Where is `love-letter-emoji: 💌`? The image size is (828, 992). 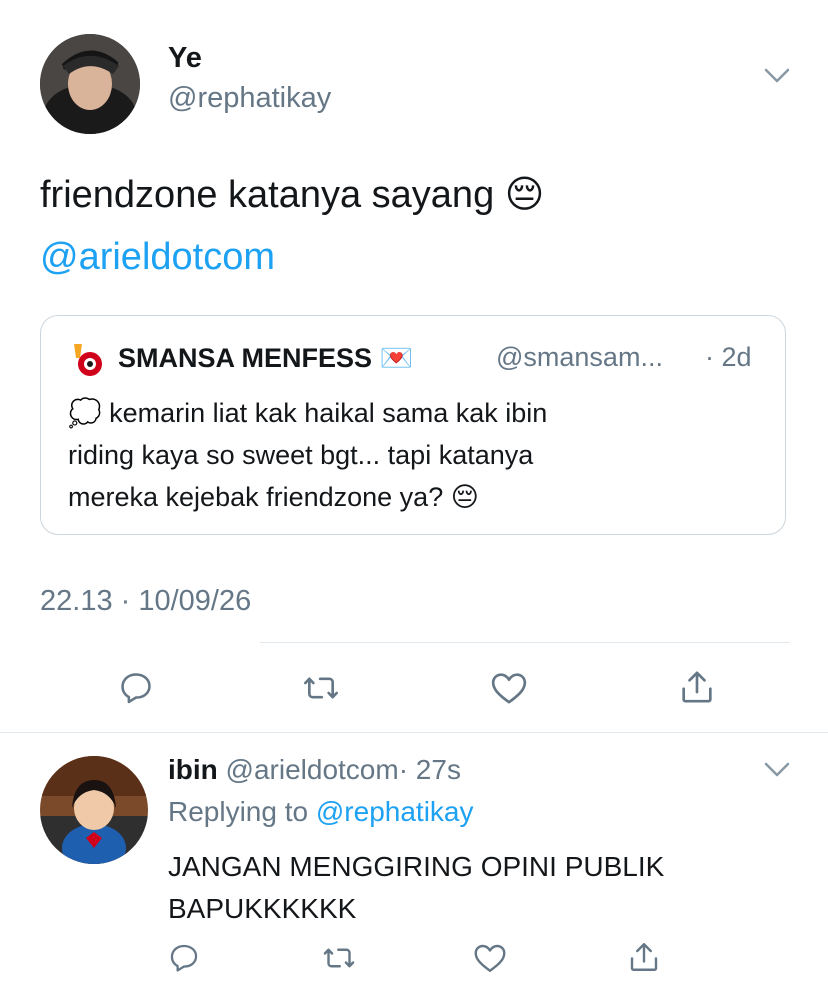
love-letter-emoji: 💌 is located at coordinates (396, 358).